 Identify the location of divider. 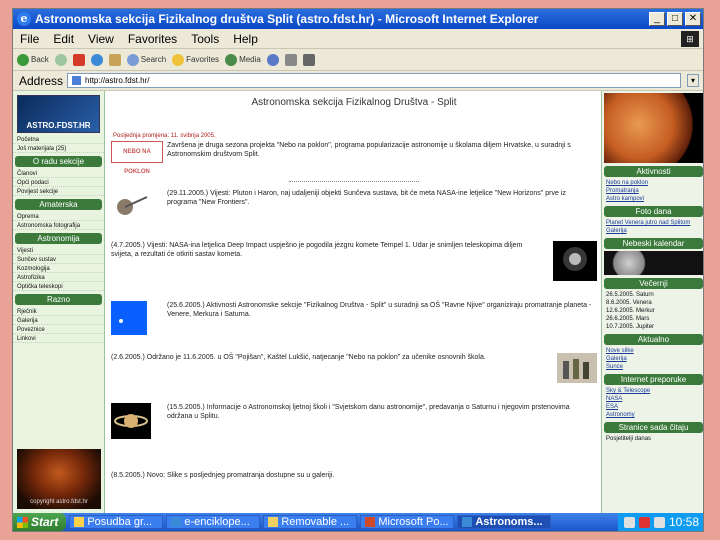
(354, 181).